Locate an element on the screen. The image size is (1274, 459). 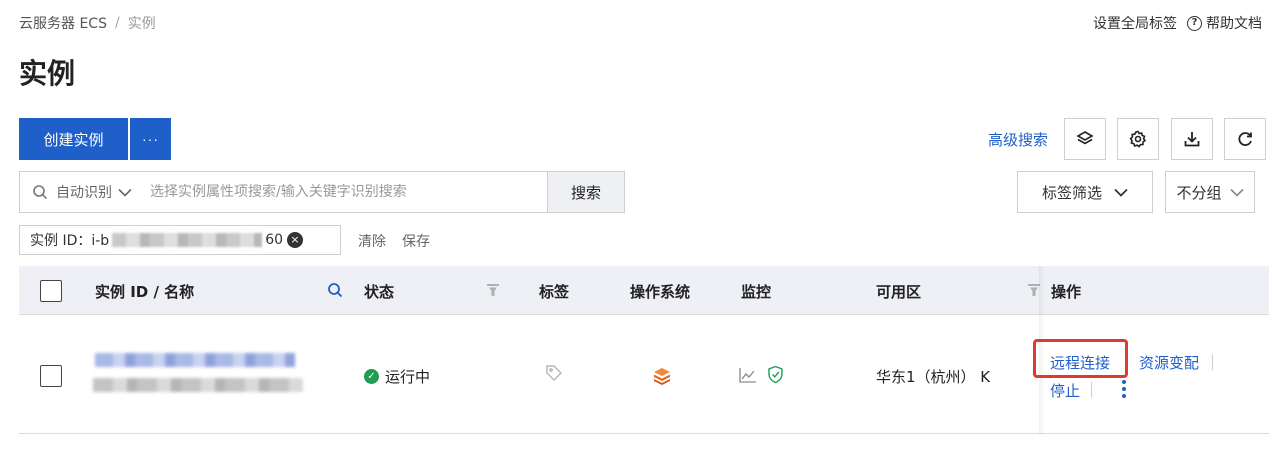
refresh-icon is located at coordinates (1245, 139).